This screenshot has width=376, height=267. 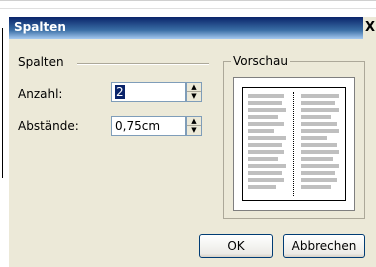 What do you see at coordinates (40, 94) in the screenshot?
I see `count-label: Anzahl:` at bounding box center [40, 94].